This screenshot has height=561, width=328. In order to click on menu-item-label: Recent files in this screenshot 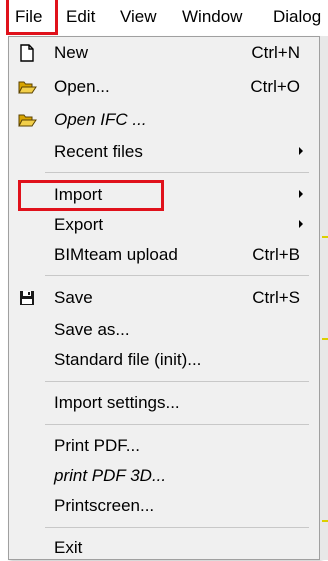, I will do `click(98, 151)`.